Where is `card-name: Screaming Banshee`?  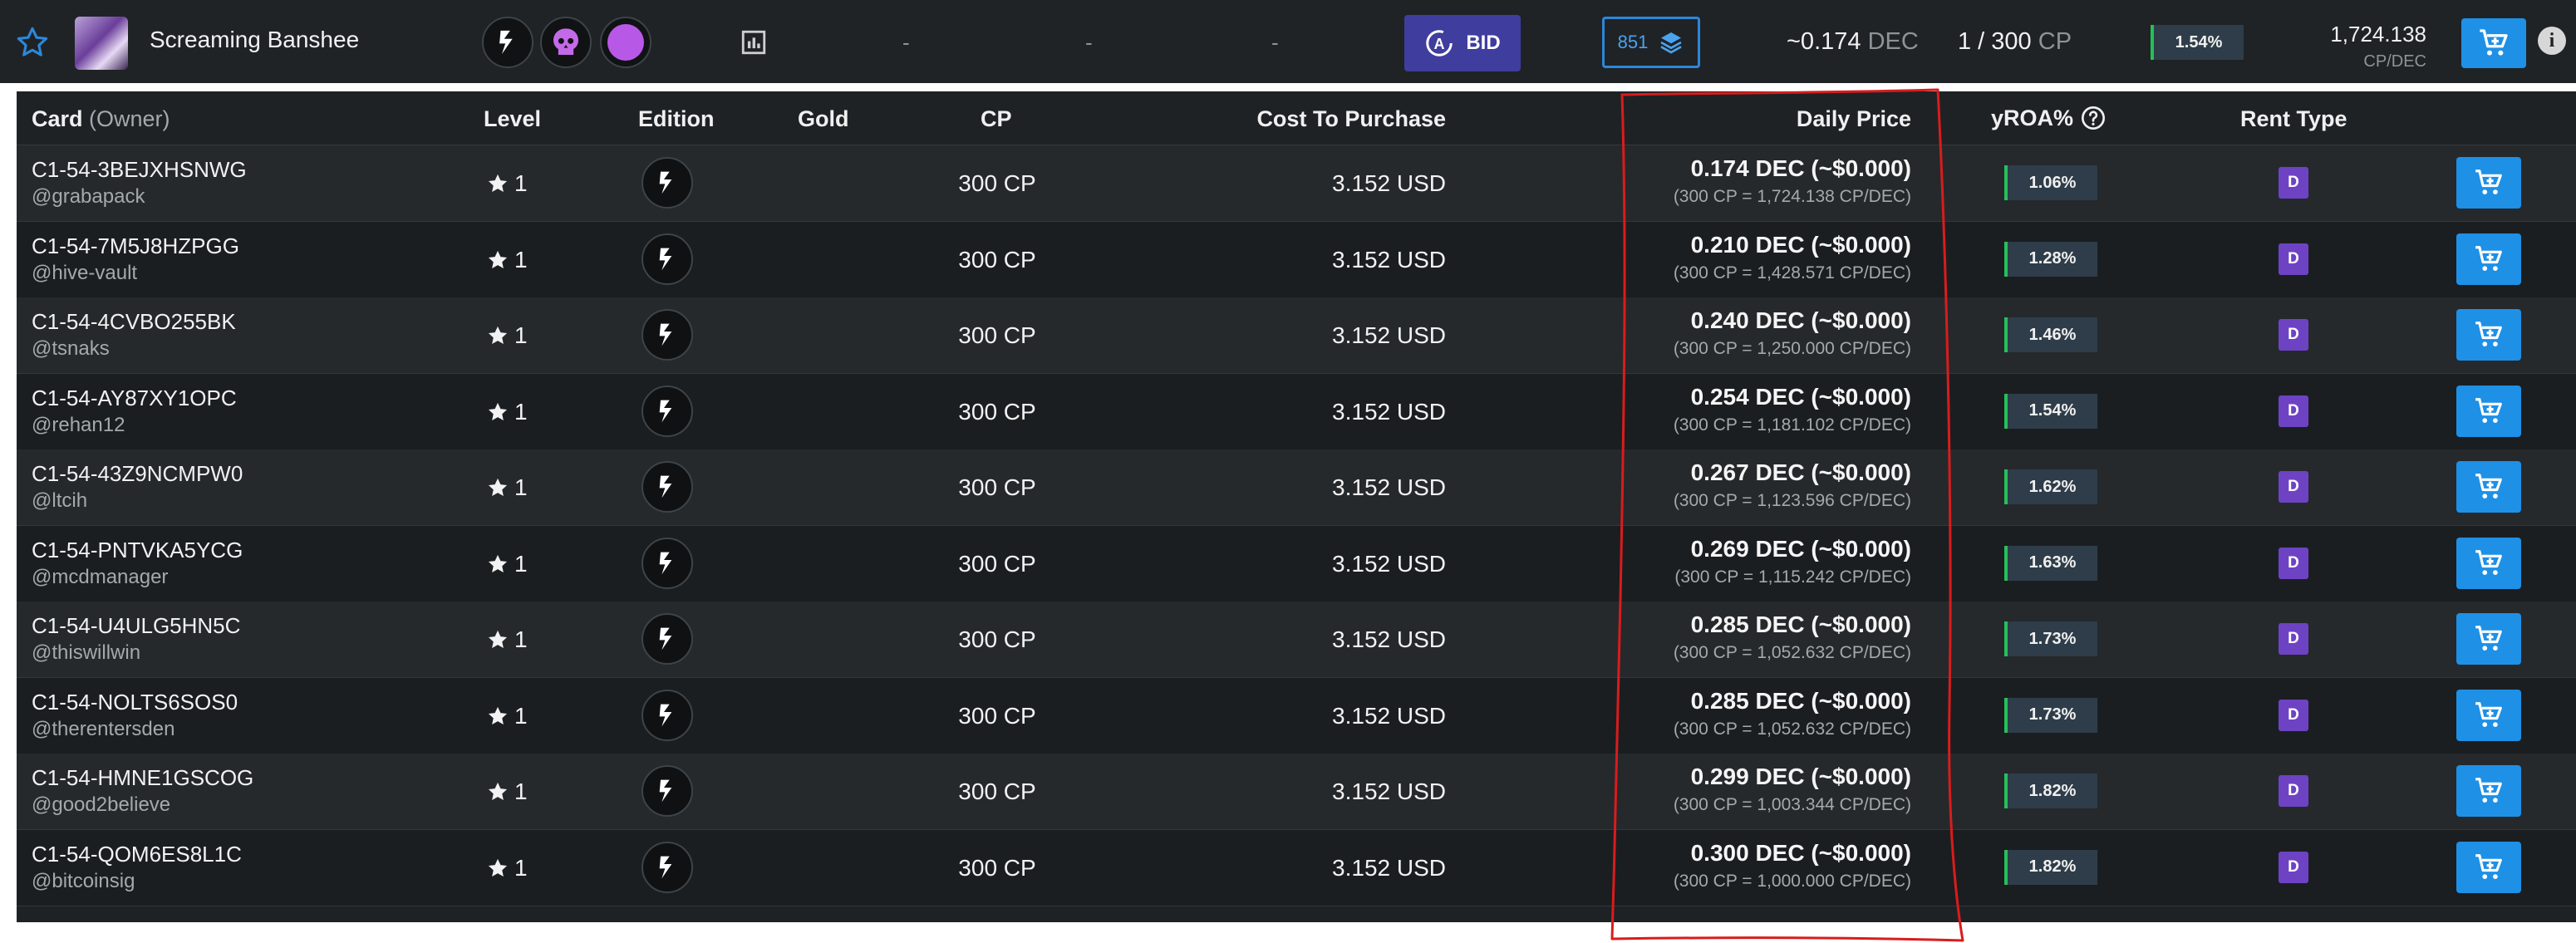 card-name: Screaming Banshee is located at coordinates (254, 40).